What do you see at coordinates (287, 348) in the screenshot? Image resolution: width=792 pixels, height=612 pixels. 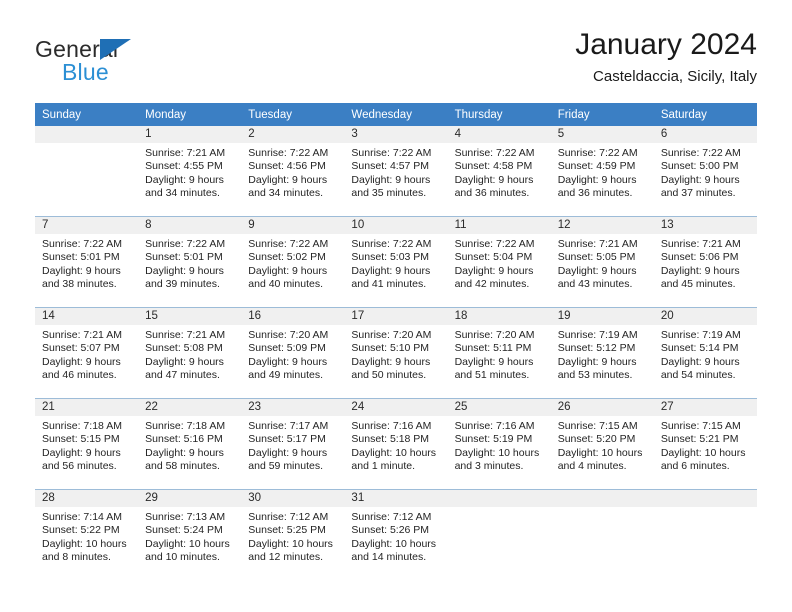 I see `sunset-text: Sunset: 5:09 PM` at bounding box center [287, 348].